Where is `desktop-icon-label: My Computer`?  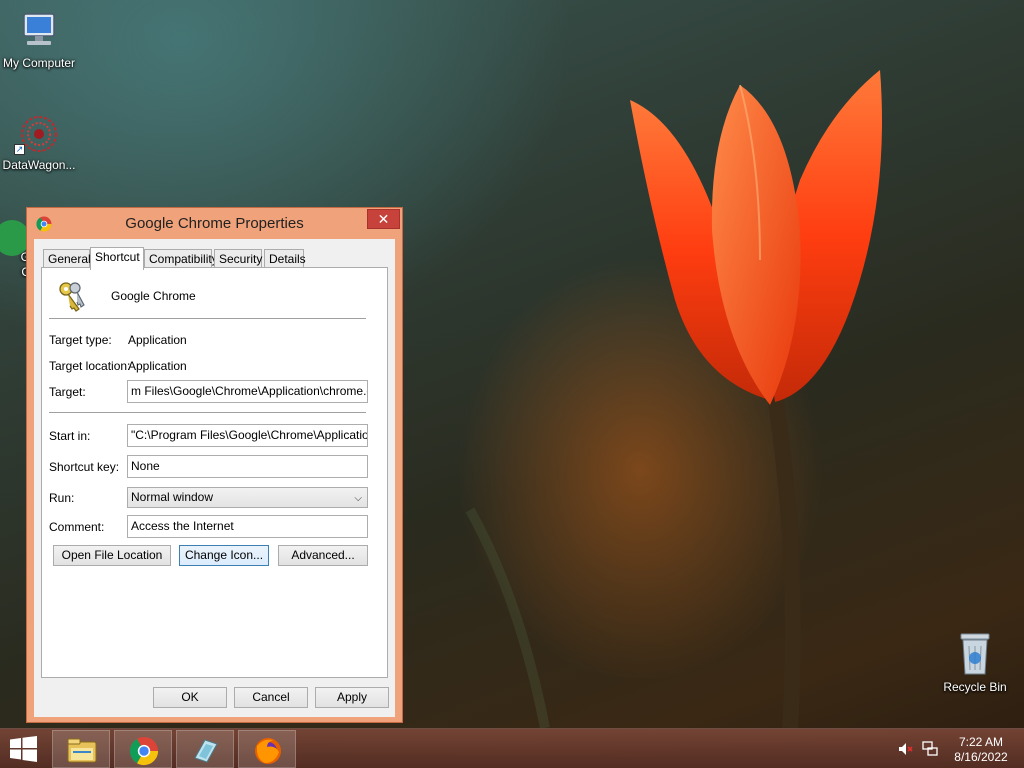 desktop-icon-label: My Computer is located at coordinates (39, 63).